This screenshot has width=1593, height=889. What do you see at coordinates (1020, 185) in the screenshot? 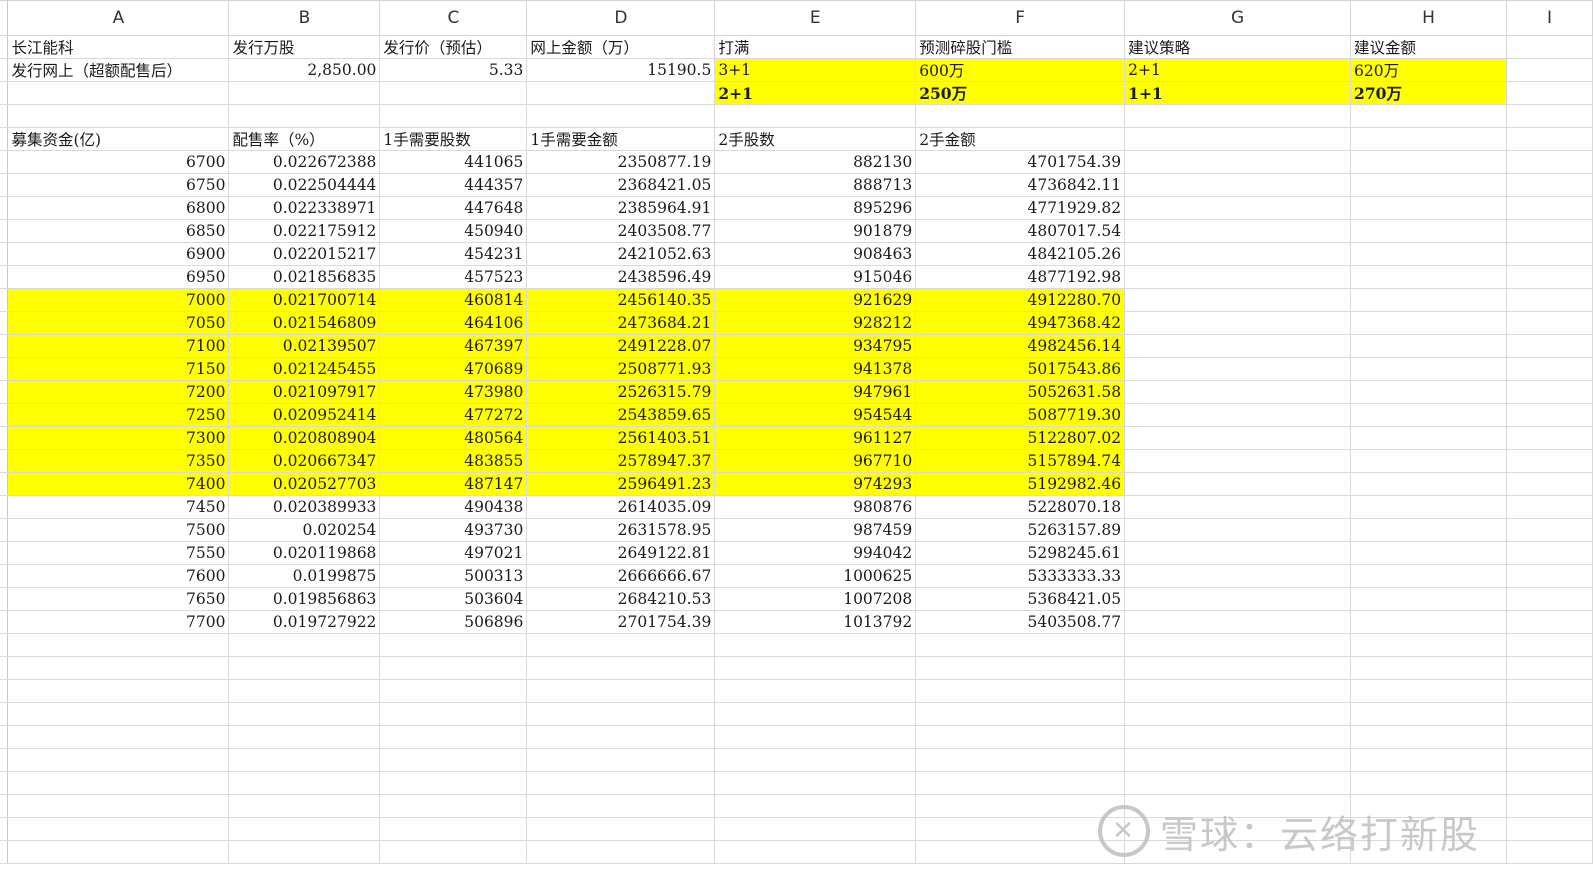
I see `cell-f: 4736842.11` at bounding box center [1020, 185].